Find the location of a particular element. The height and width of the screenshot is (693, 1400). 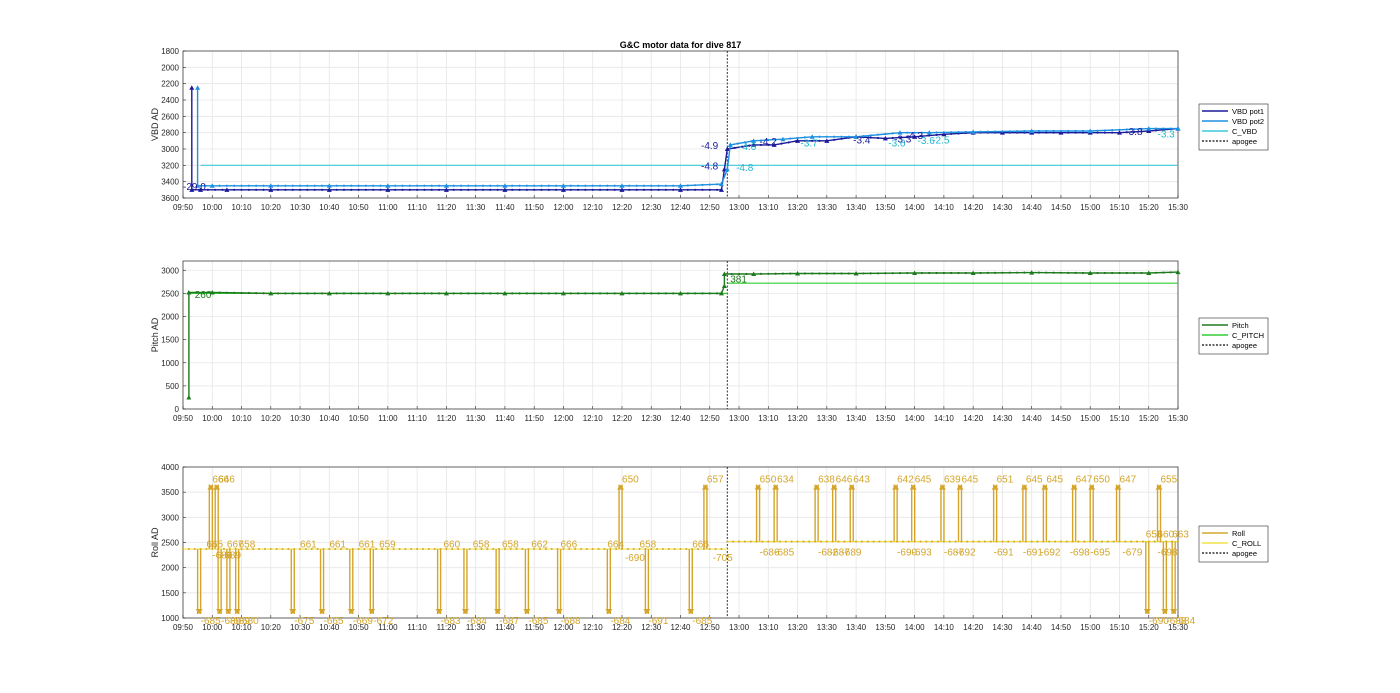

x-tick-label: 10:40 is located at coordinates (329, 418).